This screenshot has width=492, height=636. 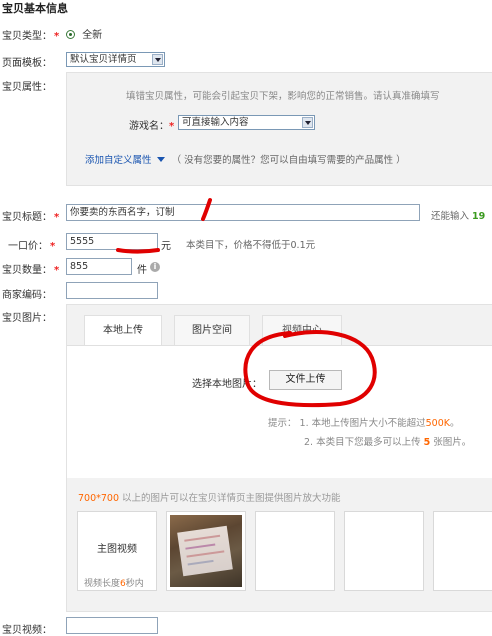 I want to click on game-name-select: 可直接输入内容, so click(x=246, y=122).